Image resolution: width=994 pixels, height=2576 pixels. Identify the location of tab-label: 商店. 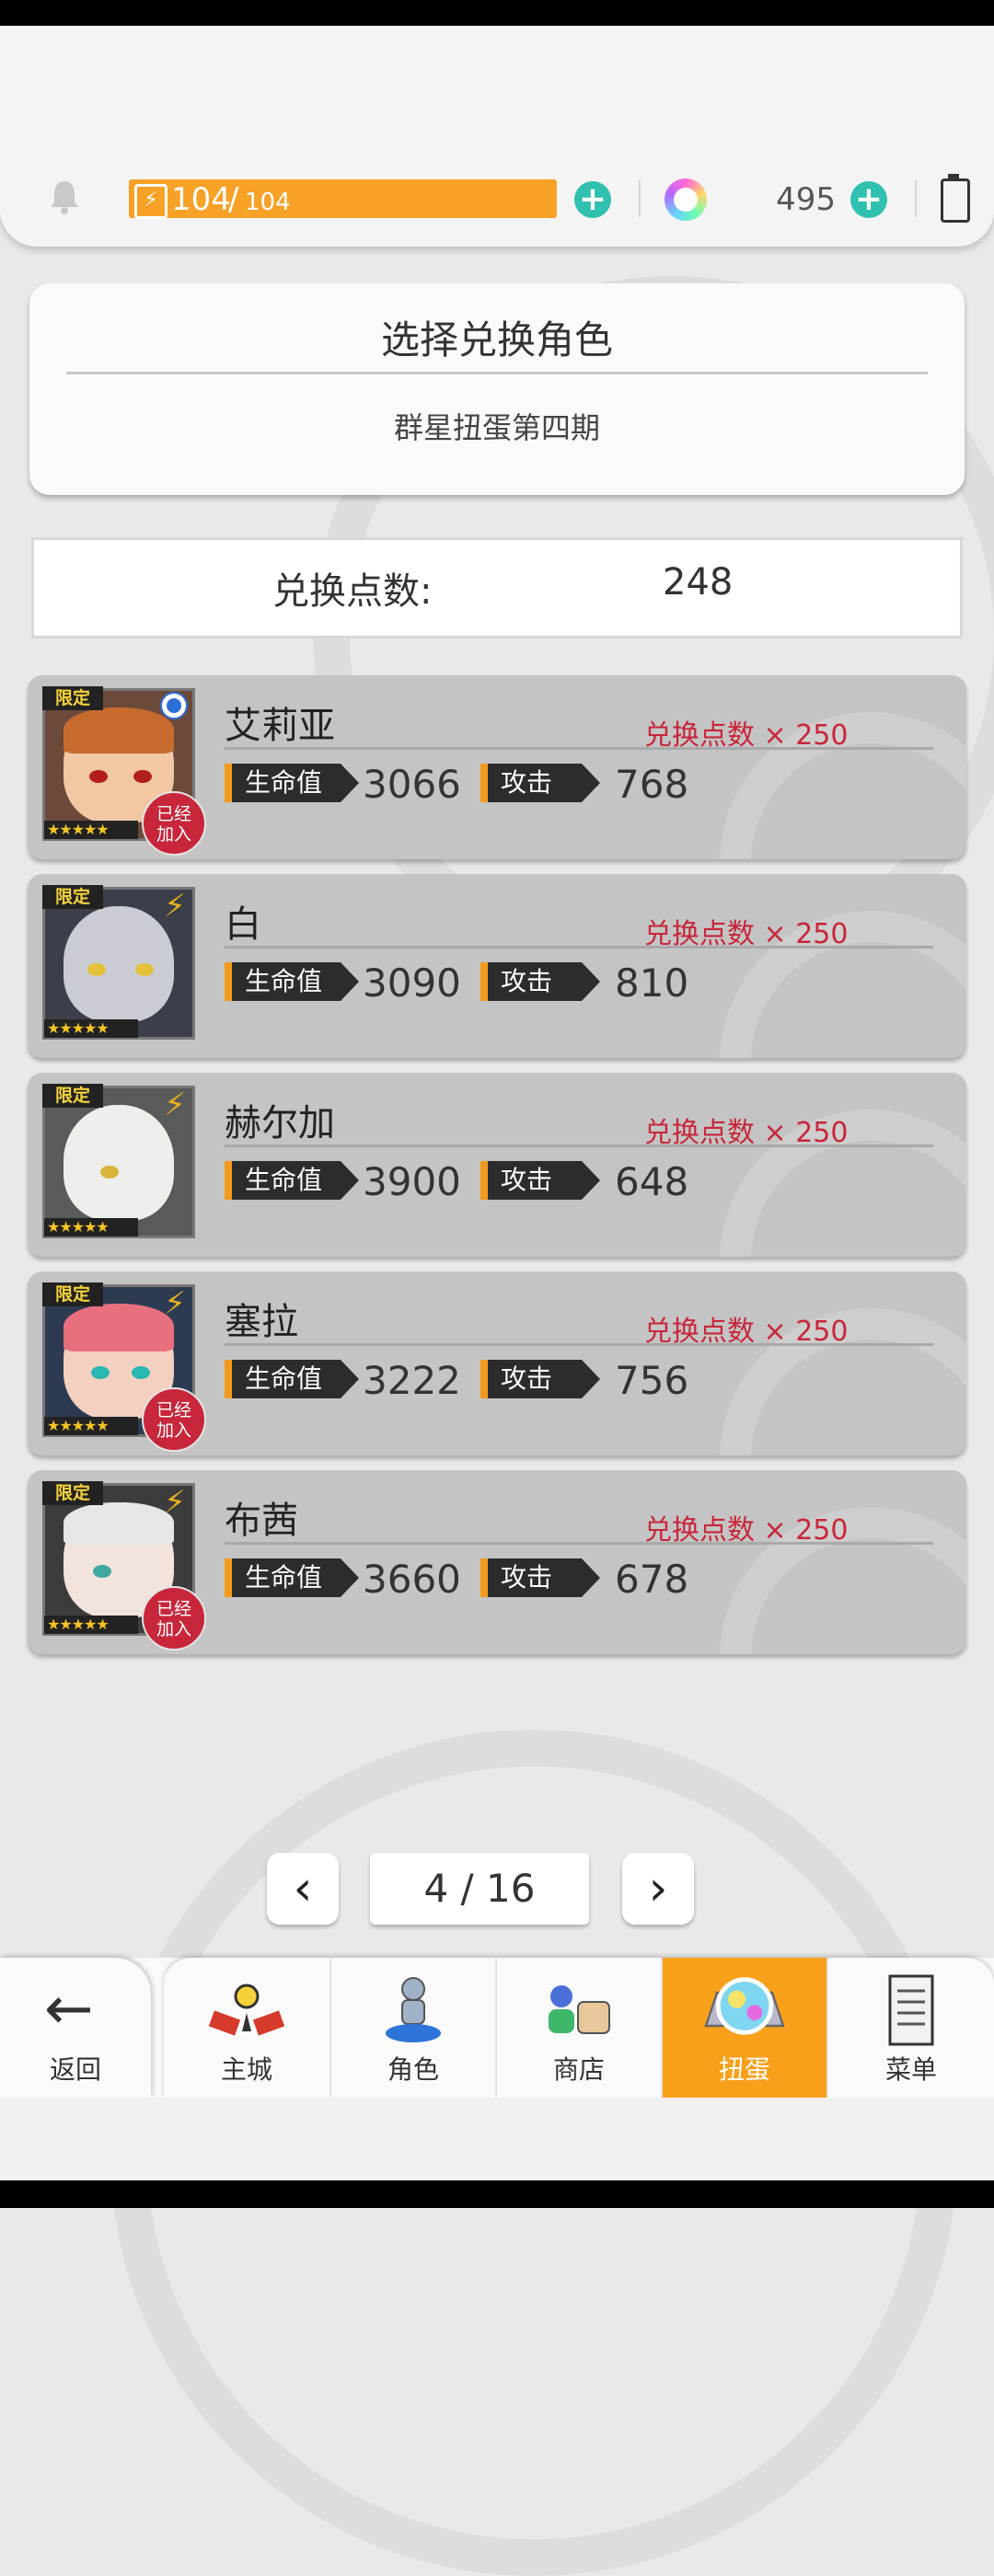
(578, 2069).